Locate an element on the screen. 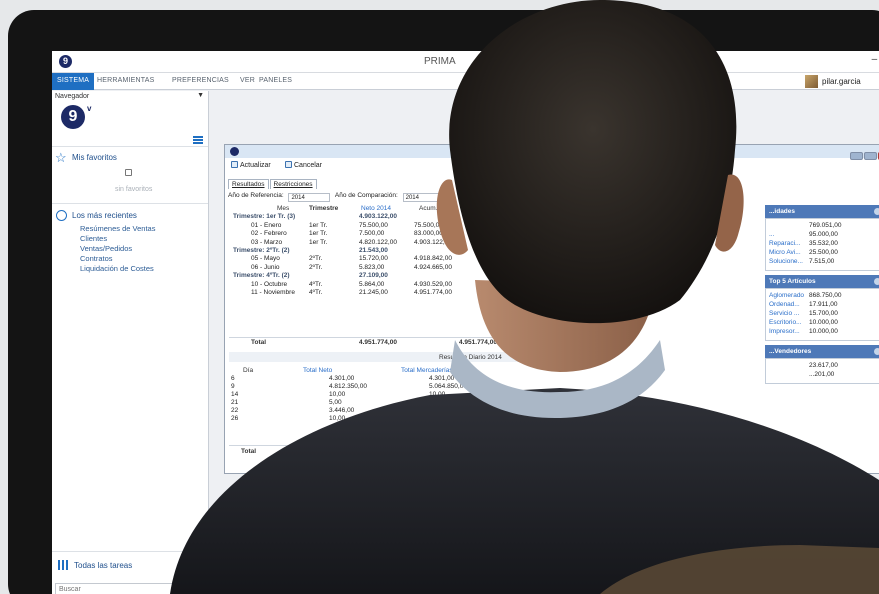 The height and width of the screenshot is (594, 879). menu-herramientas: HERRAMIENTAS is located at coordinates (126, 80).